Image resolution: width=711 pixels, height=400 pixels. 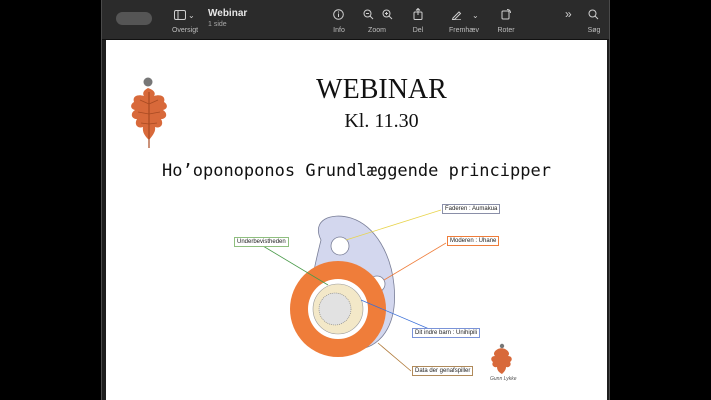 What do you see at coordinates (261, 242) in the screenshot?
I see `label-underbevidstheden: Underbevistheden` at bounding box center [261, 242].